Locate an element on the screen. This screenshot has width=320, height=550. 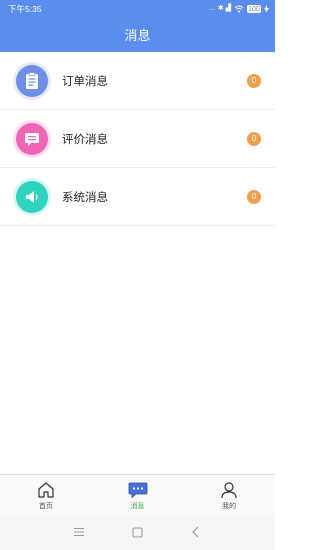
home-square-icon is located at coordinates (137, 532).